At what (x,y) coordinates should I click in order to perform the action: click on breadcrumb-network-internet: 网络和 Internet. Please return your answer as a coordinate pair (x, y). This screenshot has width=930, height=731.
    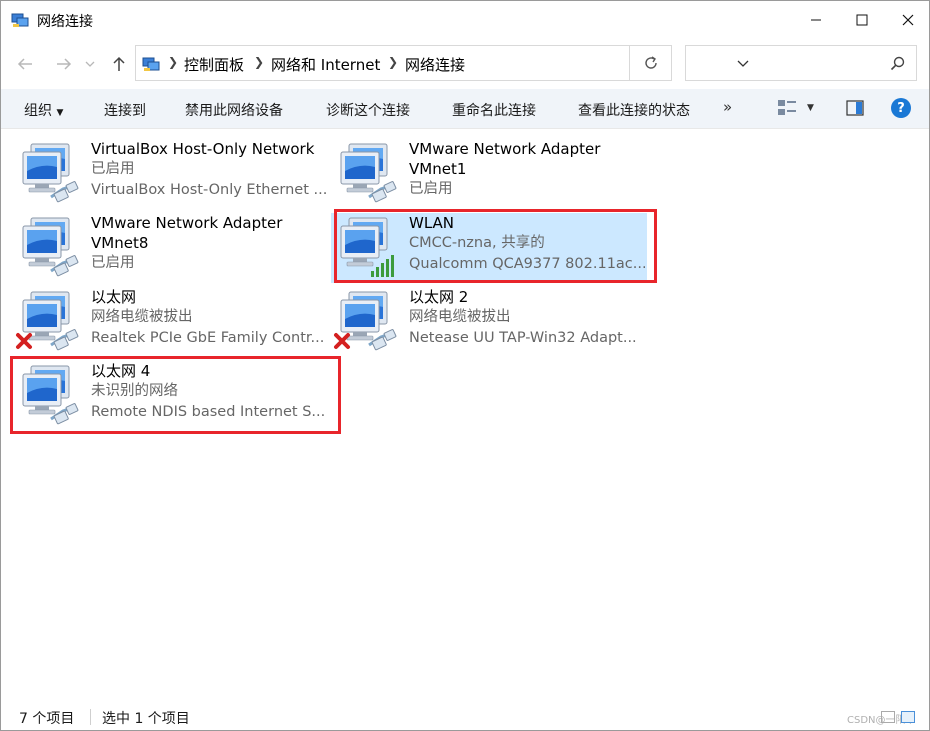
    Looking at the image, I should click on (325, 64).